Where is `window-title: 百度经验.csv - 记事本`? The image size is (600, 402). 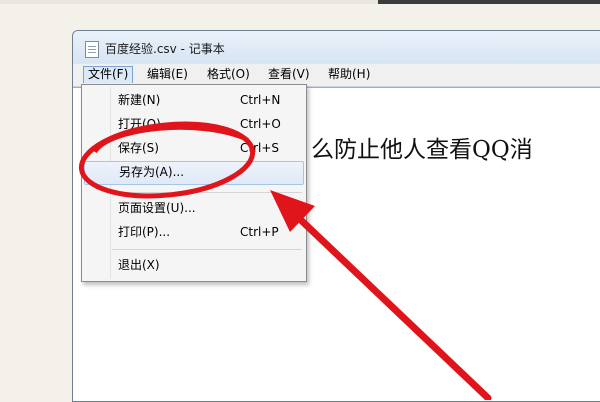
window-title: 百度经验.csv - 记事本 is located at coordinates (165, 49).